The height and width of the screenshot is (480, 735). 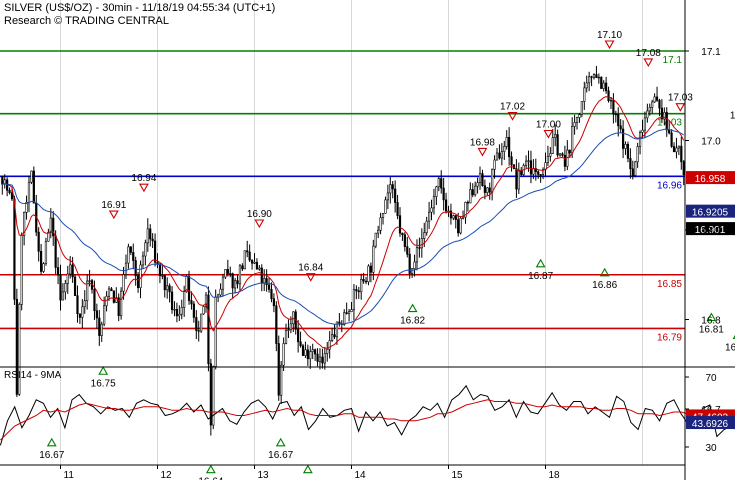 What do you see at coordinates (310, 268) in the screenshot?
I see `peak-label: 16.84` at bounding box center [310, 268].